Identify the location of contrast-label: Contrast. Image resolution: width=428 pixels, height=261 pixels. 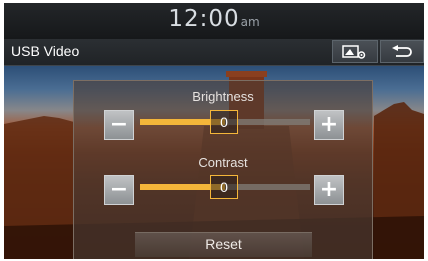
(223, 162).